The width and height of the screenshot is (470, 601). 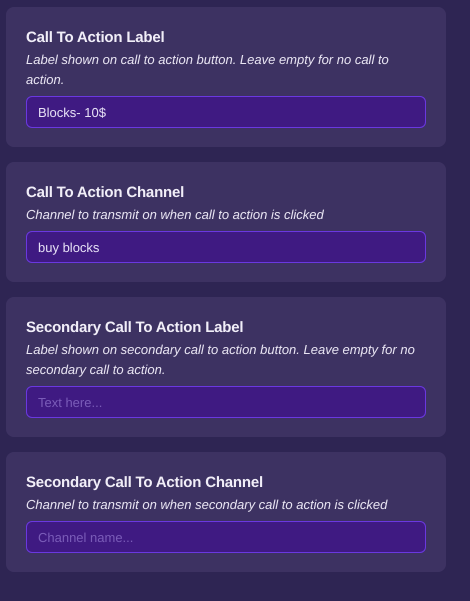 What do you see at coordinates (96, 38) in the screenshot?
I see `setting-title: Call To Action Label` at bounding box center [96, 38].